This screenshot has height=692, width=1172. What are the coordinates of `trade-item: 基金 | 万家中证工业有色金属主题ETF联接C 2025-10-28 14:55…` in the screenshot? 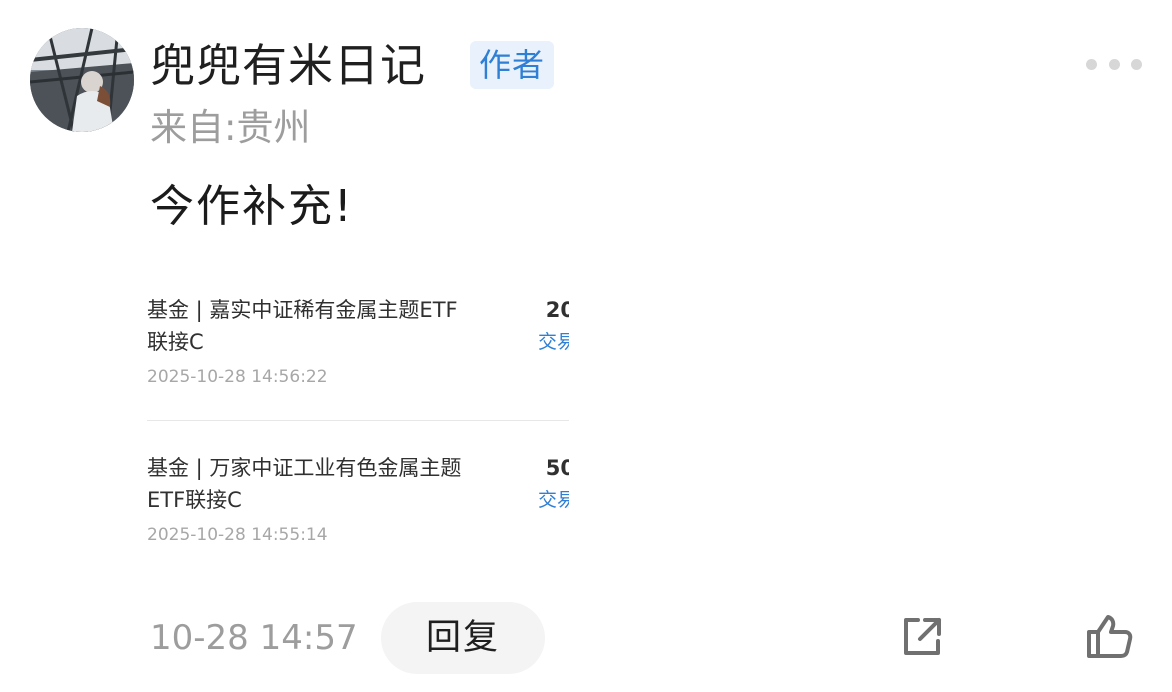 It's located at (358, 500).